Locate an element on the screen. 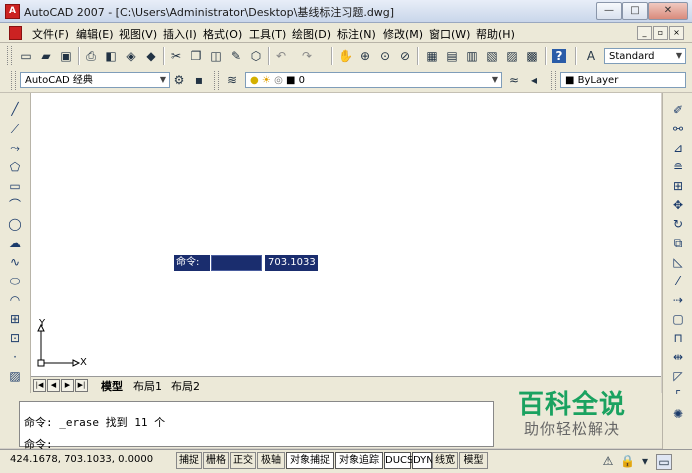  layer-previous-icon: ◂ is located at coordinates (534, 80).